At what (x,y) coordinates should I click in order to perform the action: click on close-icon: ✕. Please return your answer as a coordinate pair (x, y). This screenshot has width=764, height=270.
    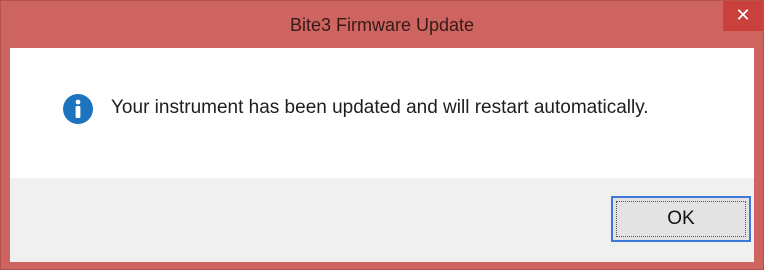
    Looking at the image, I should click on (743, 15).